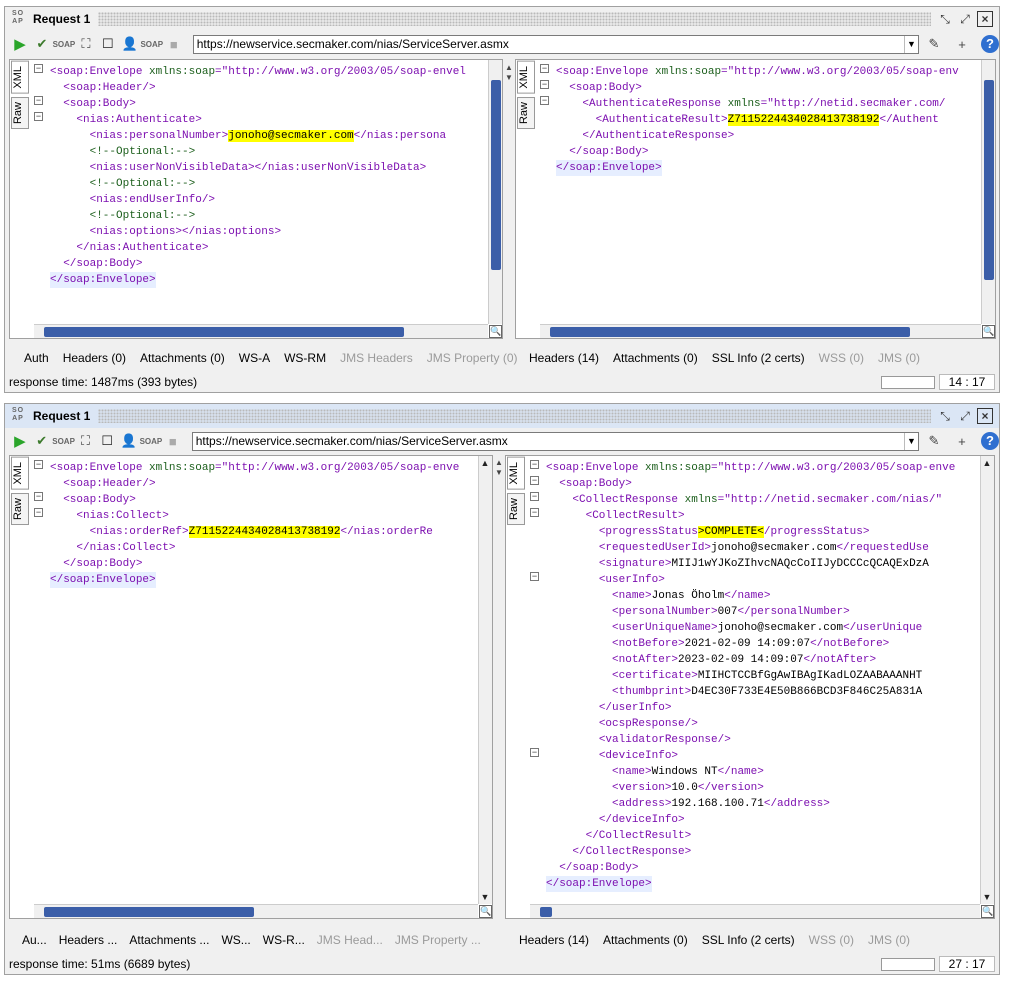 This screenshot has width=1009, height=983. What do you see at coordinates (763, 708) in the screenshot?
I see `code-line: </userInfo>` at bounding box center [763, 708].